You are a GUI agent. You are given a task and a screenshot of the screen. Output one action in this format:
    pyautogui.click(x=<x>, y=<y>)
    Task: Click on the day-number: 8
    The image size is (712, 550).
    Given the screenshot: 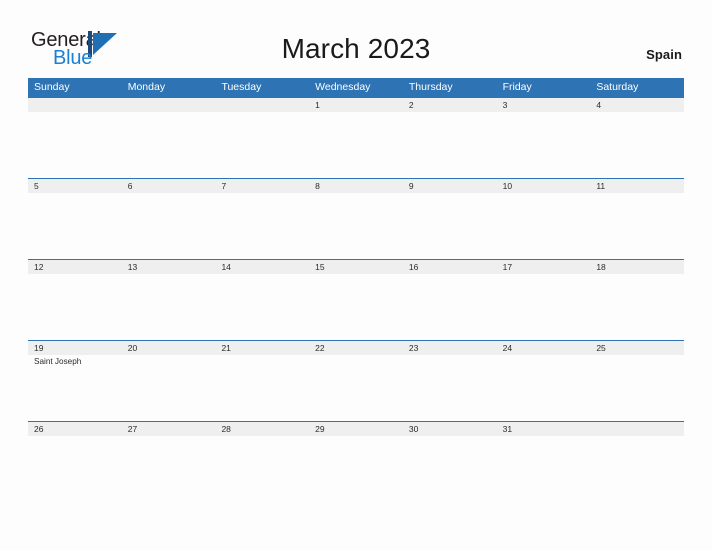 What is the action you would take?
    pyautogui.click(x=356, y=186)
    